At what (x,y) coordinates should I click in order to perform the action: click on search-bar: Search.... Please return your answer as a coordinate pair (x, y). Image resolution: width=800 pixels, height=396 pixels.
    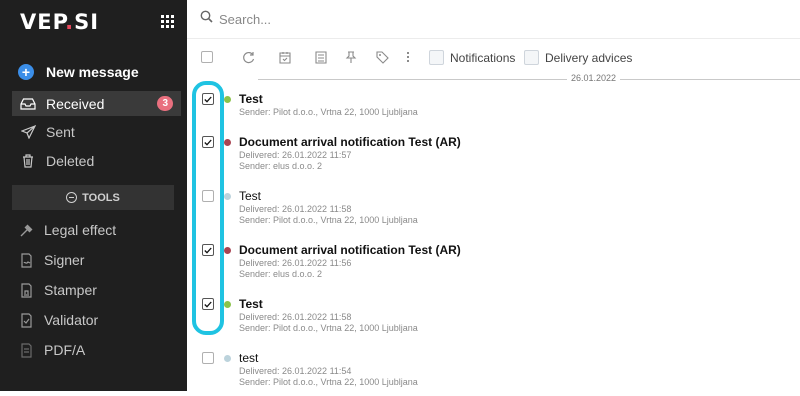
    Looking at the image, I should click on (235, 19).